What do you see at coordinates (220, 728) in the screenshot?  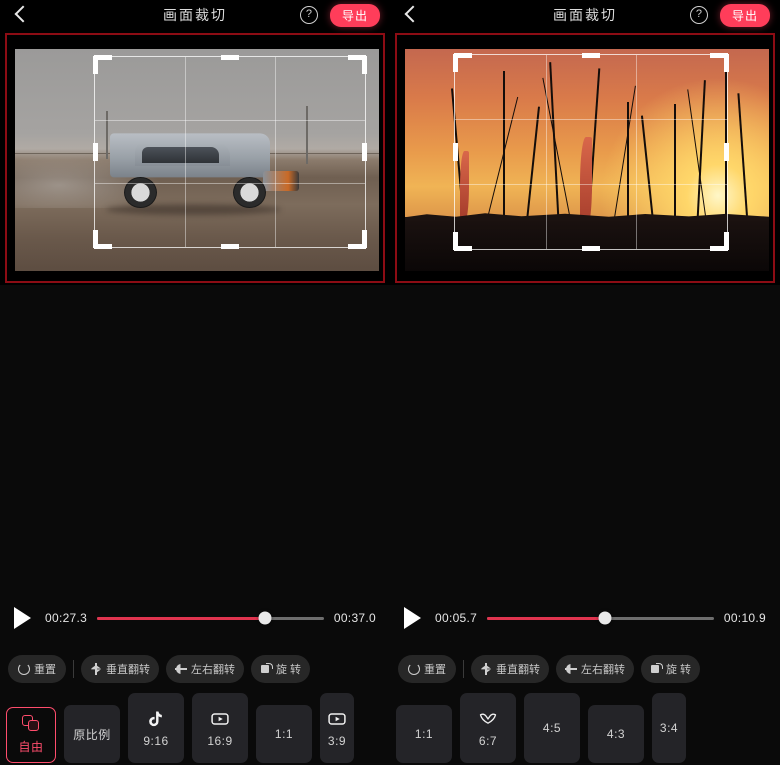 I see `ratio-tile-16-9: 16:9` at bounding box center [220, 728].